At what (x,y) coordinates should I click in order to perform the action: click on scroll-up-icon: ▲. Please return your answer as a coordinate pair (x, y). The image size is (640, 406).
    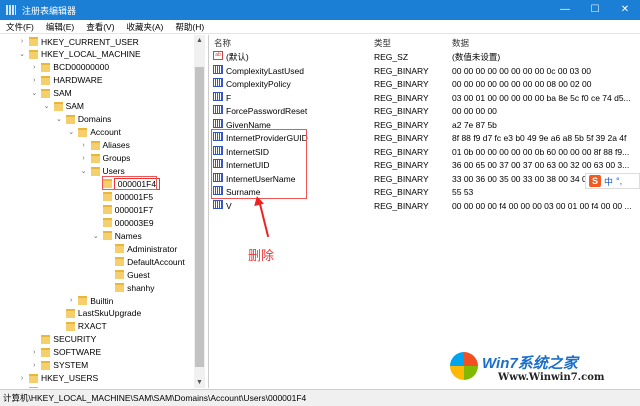
    Looking at the image, I should click on (199, 40).